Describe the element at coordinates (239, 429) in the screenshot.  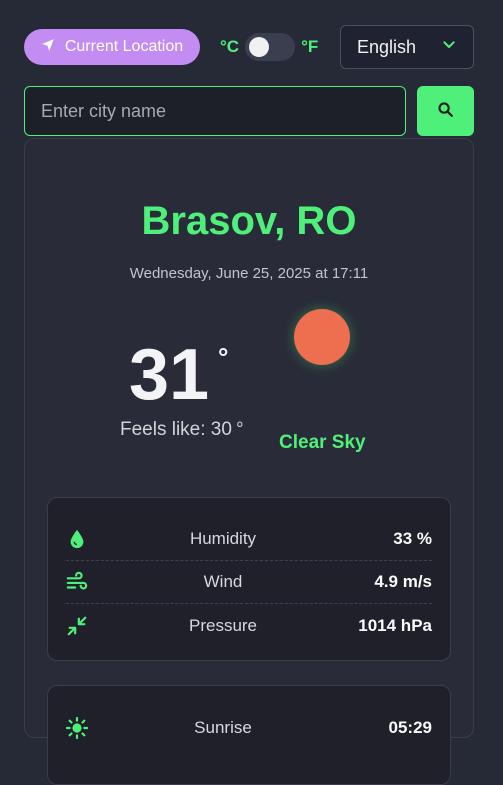
I see `feels-like-unit: °` at that location.